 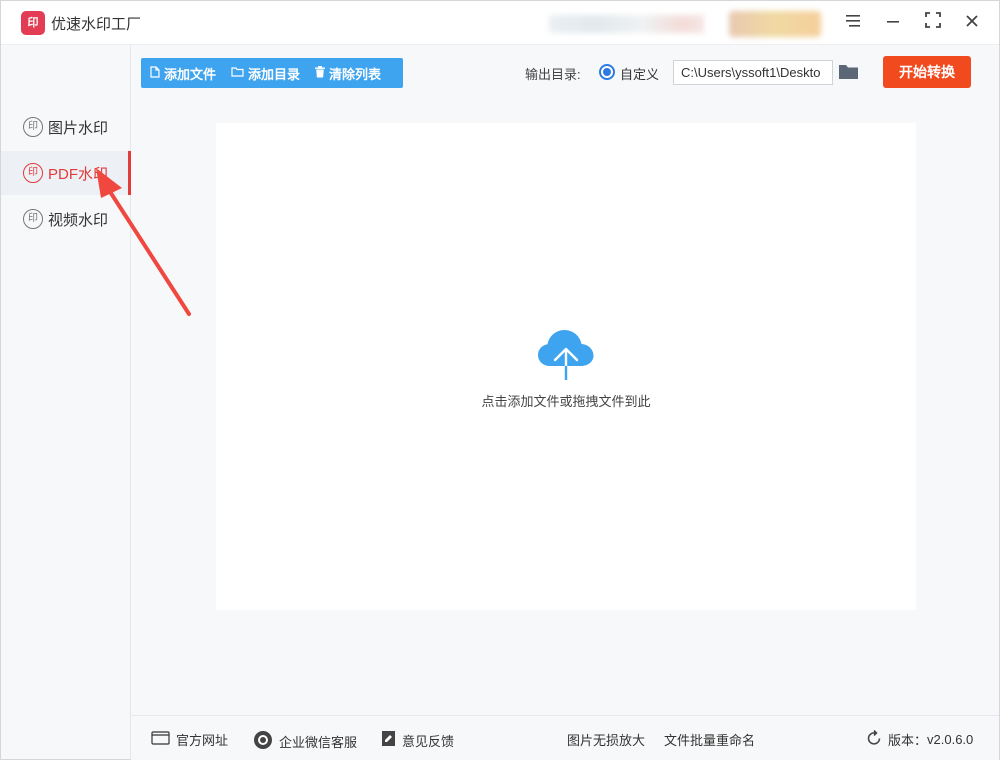 I want to click on output-dir-label: 输出目录:, so click(x=553, y=74).